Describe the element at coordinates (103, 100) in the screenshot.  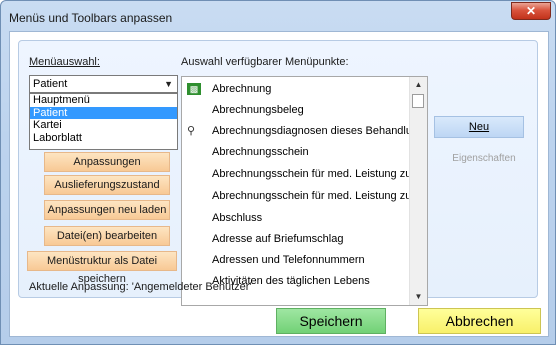
I see `dropdown-option: Hauptmenü` at that location.